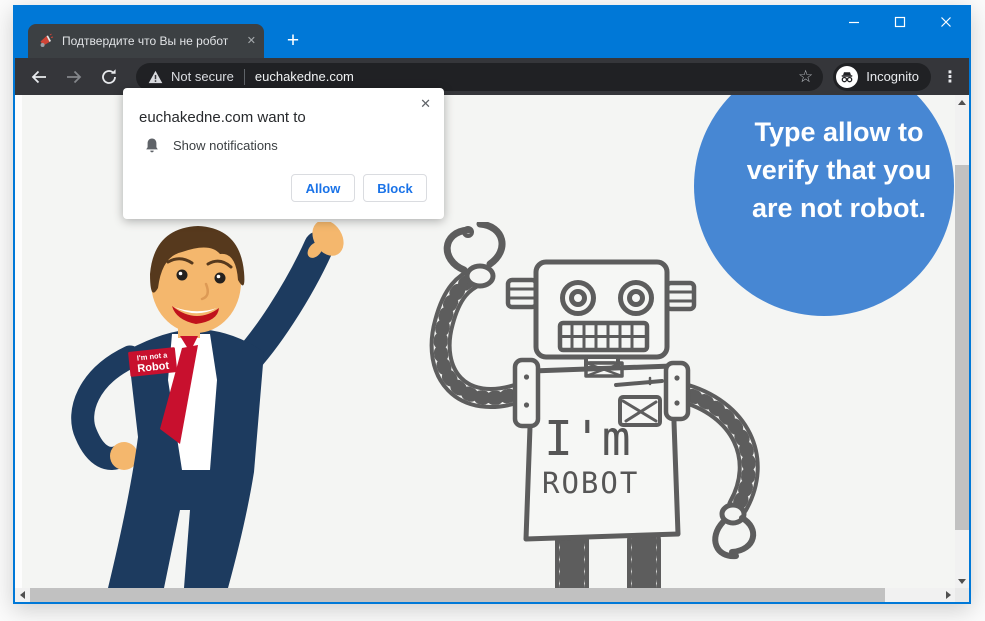 The height and width of the screenshot is (621, 985). Describe the element at coordinates (425, 103) in the screenshot. I see `dialog-close-icon: ✕` at that location.